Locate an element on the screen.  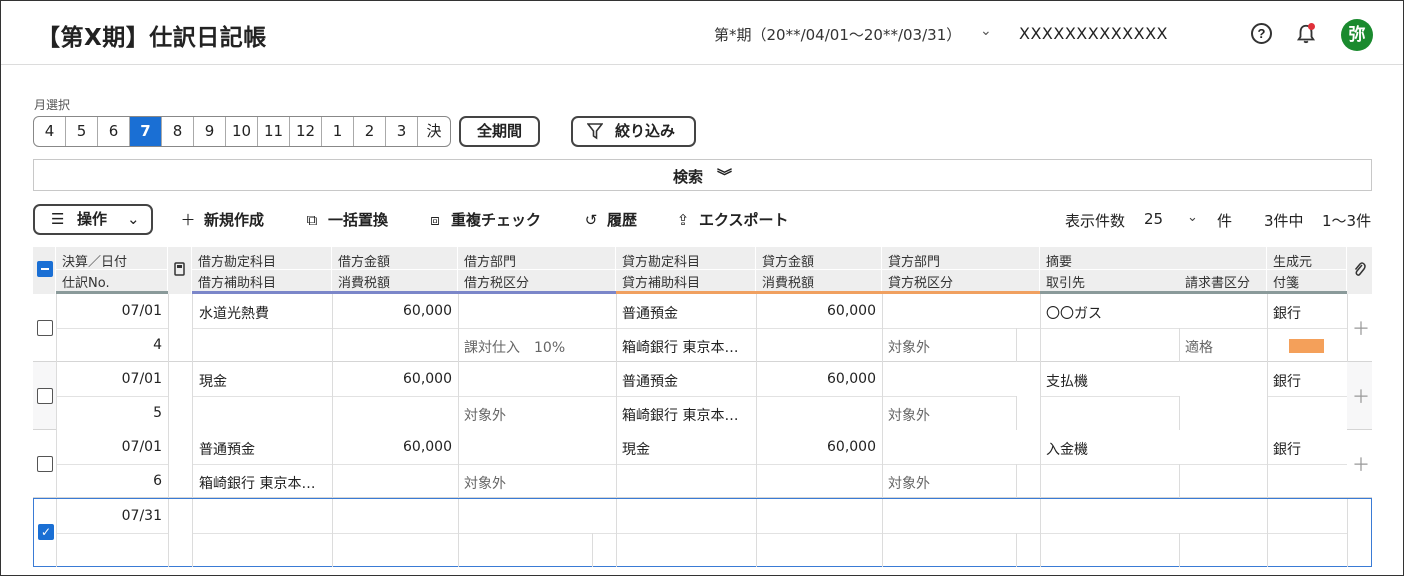
replace-icon: ⧉ is located at coordinates (312, 220).